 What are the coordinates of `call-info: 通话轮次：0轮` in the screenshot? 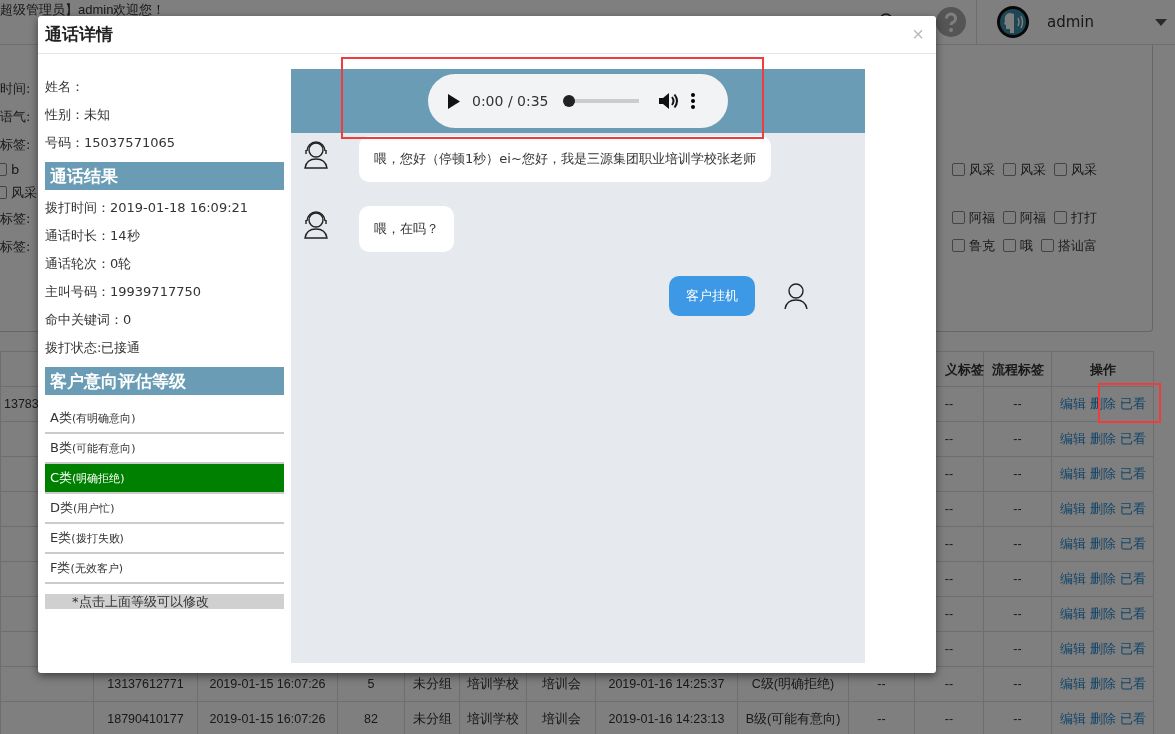 It's located at (89, 264).